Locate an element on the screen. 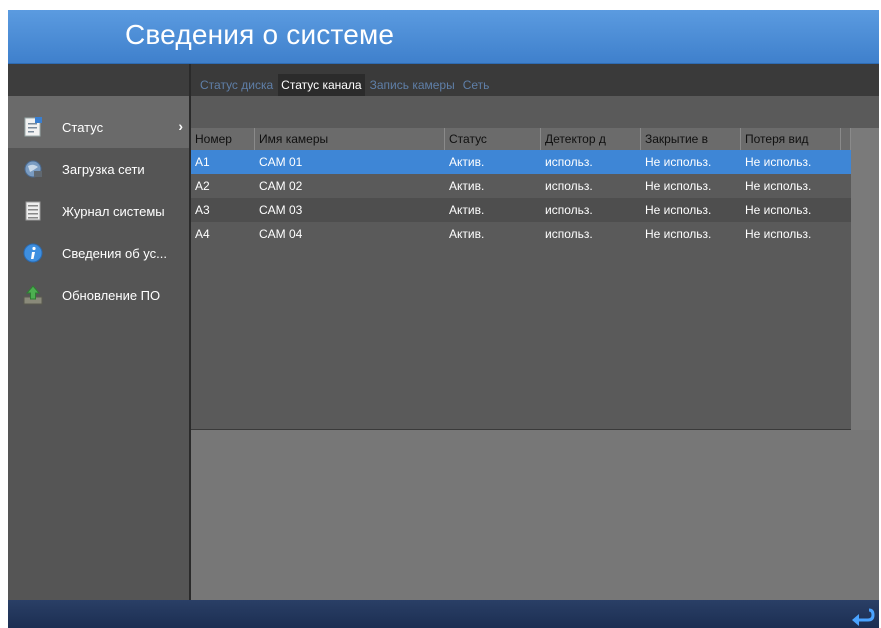 The image size is (881, 628). sidebar-item-status: Статус › is located at coordinates (98, 127).